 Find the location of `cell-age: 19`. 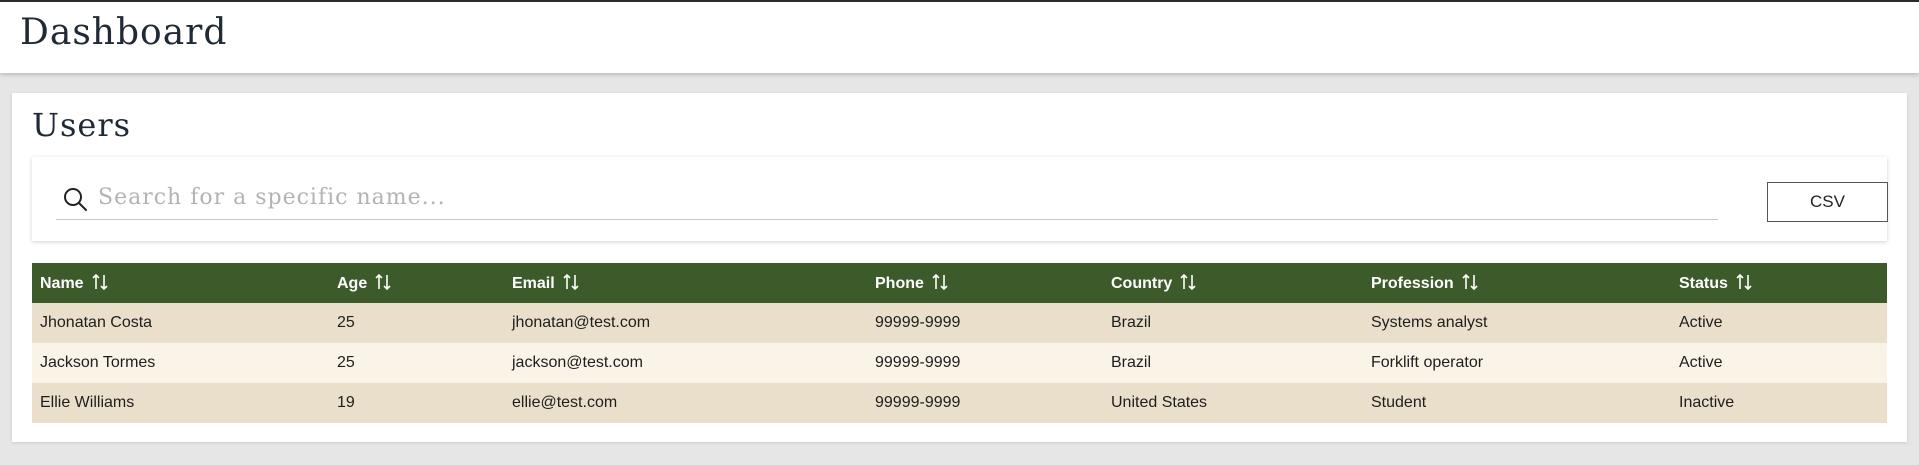

cell-age: 19 is located at coordinates (346, 402).